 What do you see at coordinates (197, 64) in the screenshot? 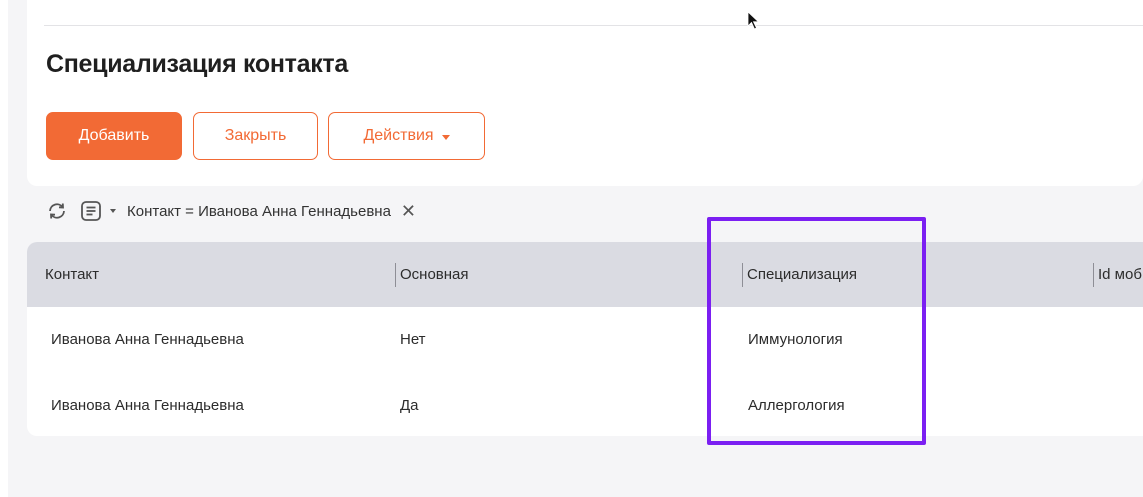
I see `page-title: Специализация контакта` at bounding box center [197, 64].